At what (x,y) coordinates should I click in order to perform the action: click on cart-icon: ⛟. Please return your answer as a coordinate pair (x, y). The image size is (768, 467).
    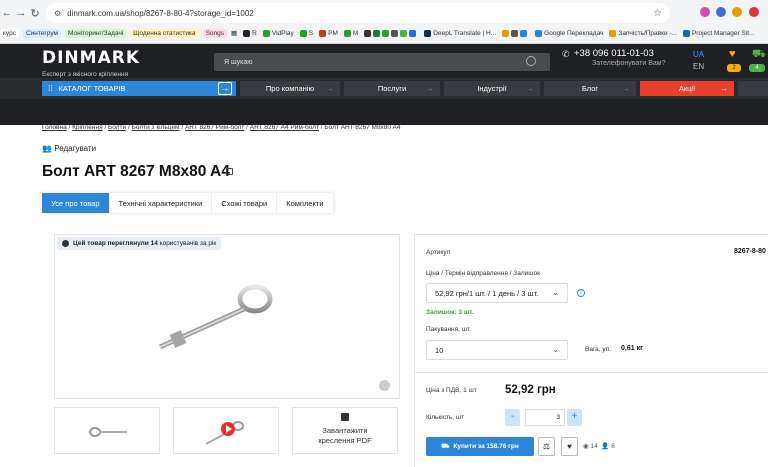
    Looking at the image, I should click on (759, 55).